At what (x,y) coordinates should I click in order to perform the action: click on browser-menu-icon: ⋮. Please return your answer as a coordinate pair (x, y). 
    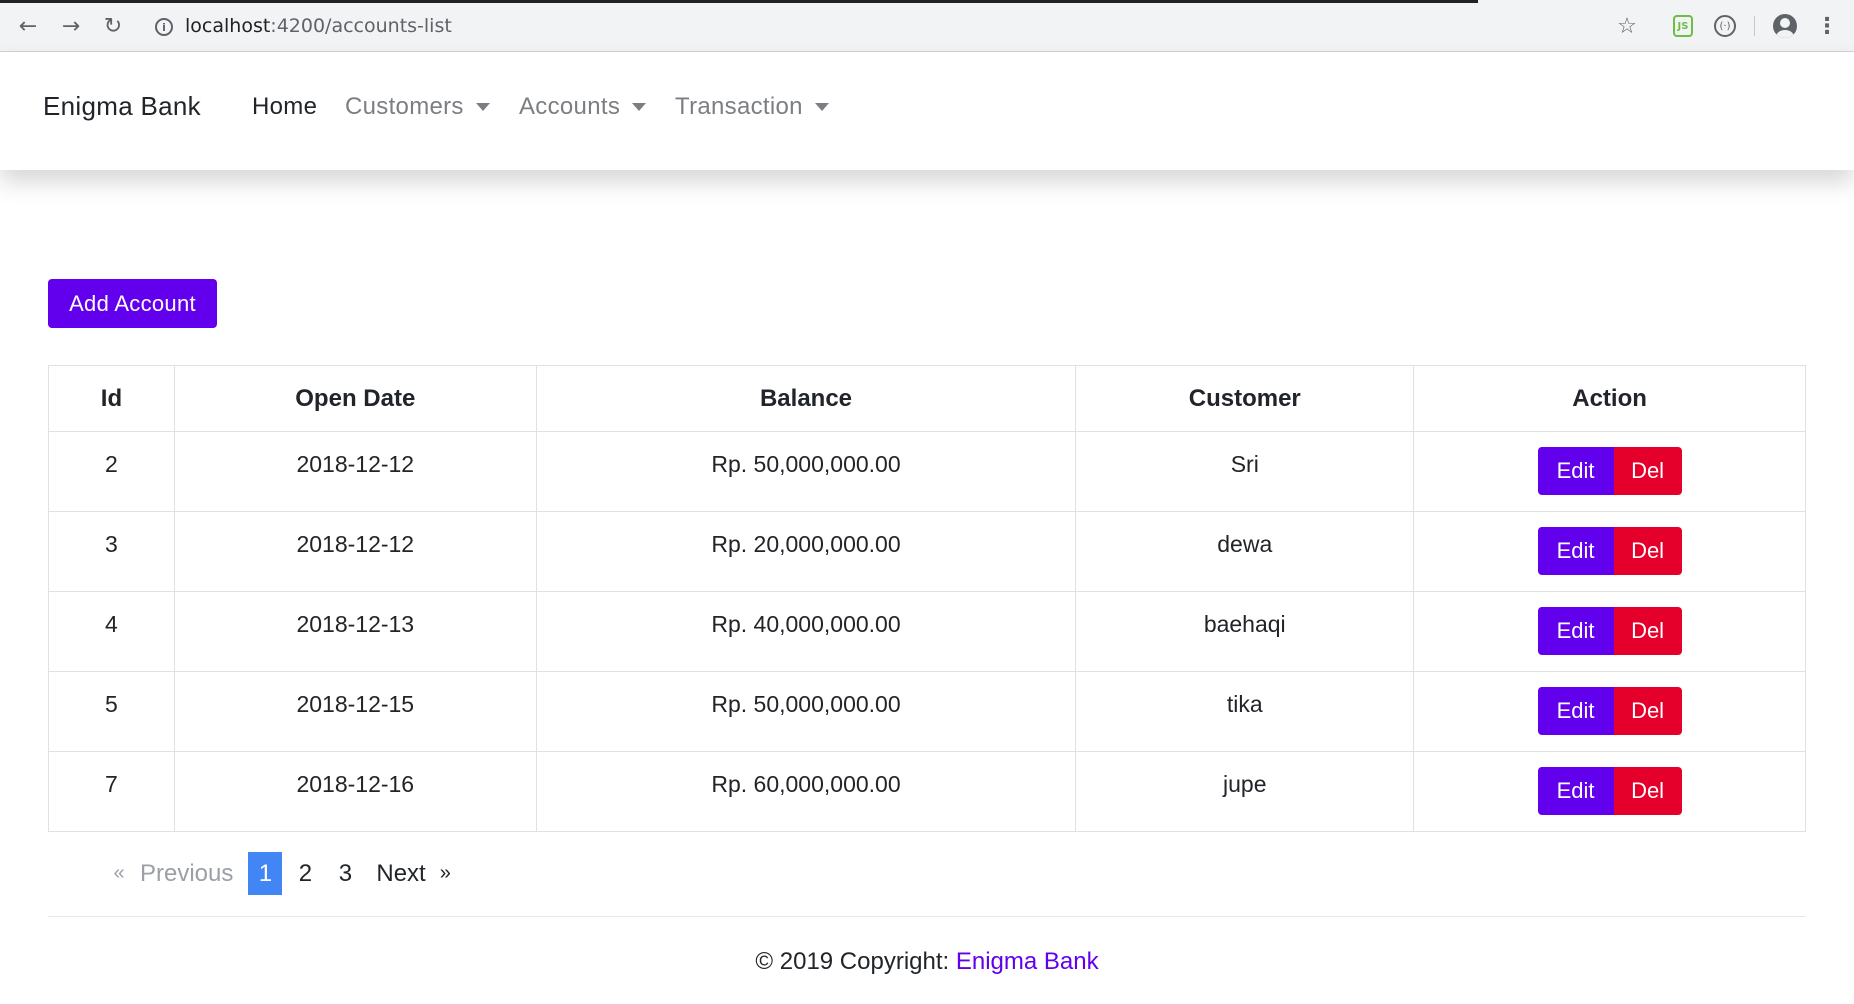
    Looking at the image, I should click on (1827, 26).